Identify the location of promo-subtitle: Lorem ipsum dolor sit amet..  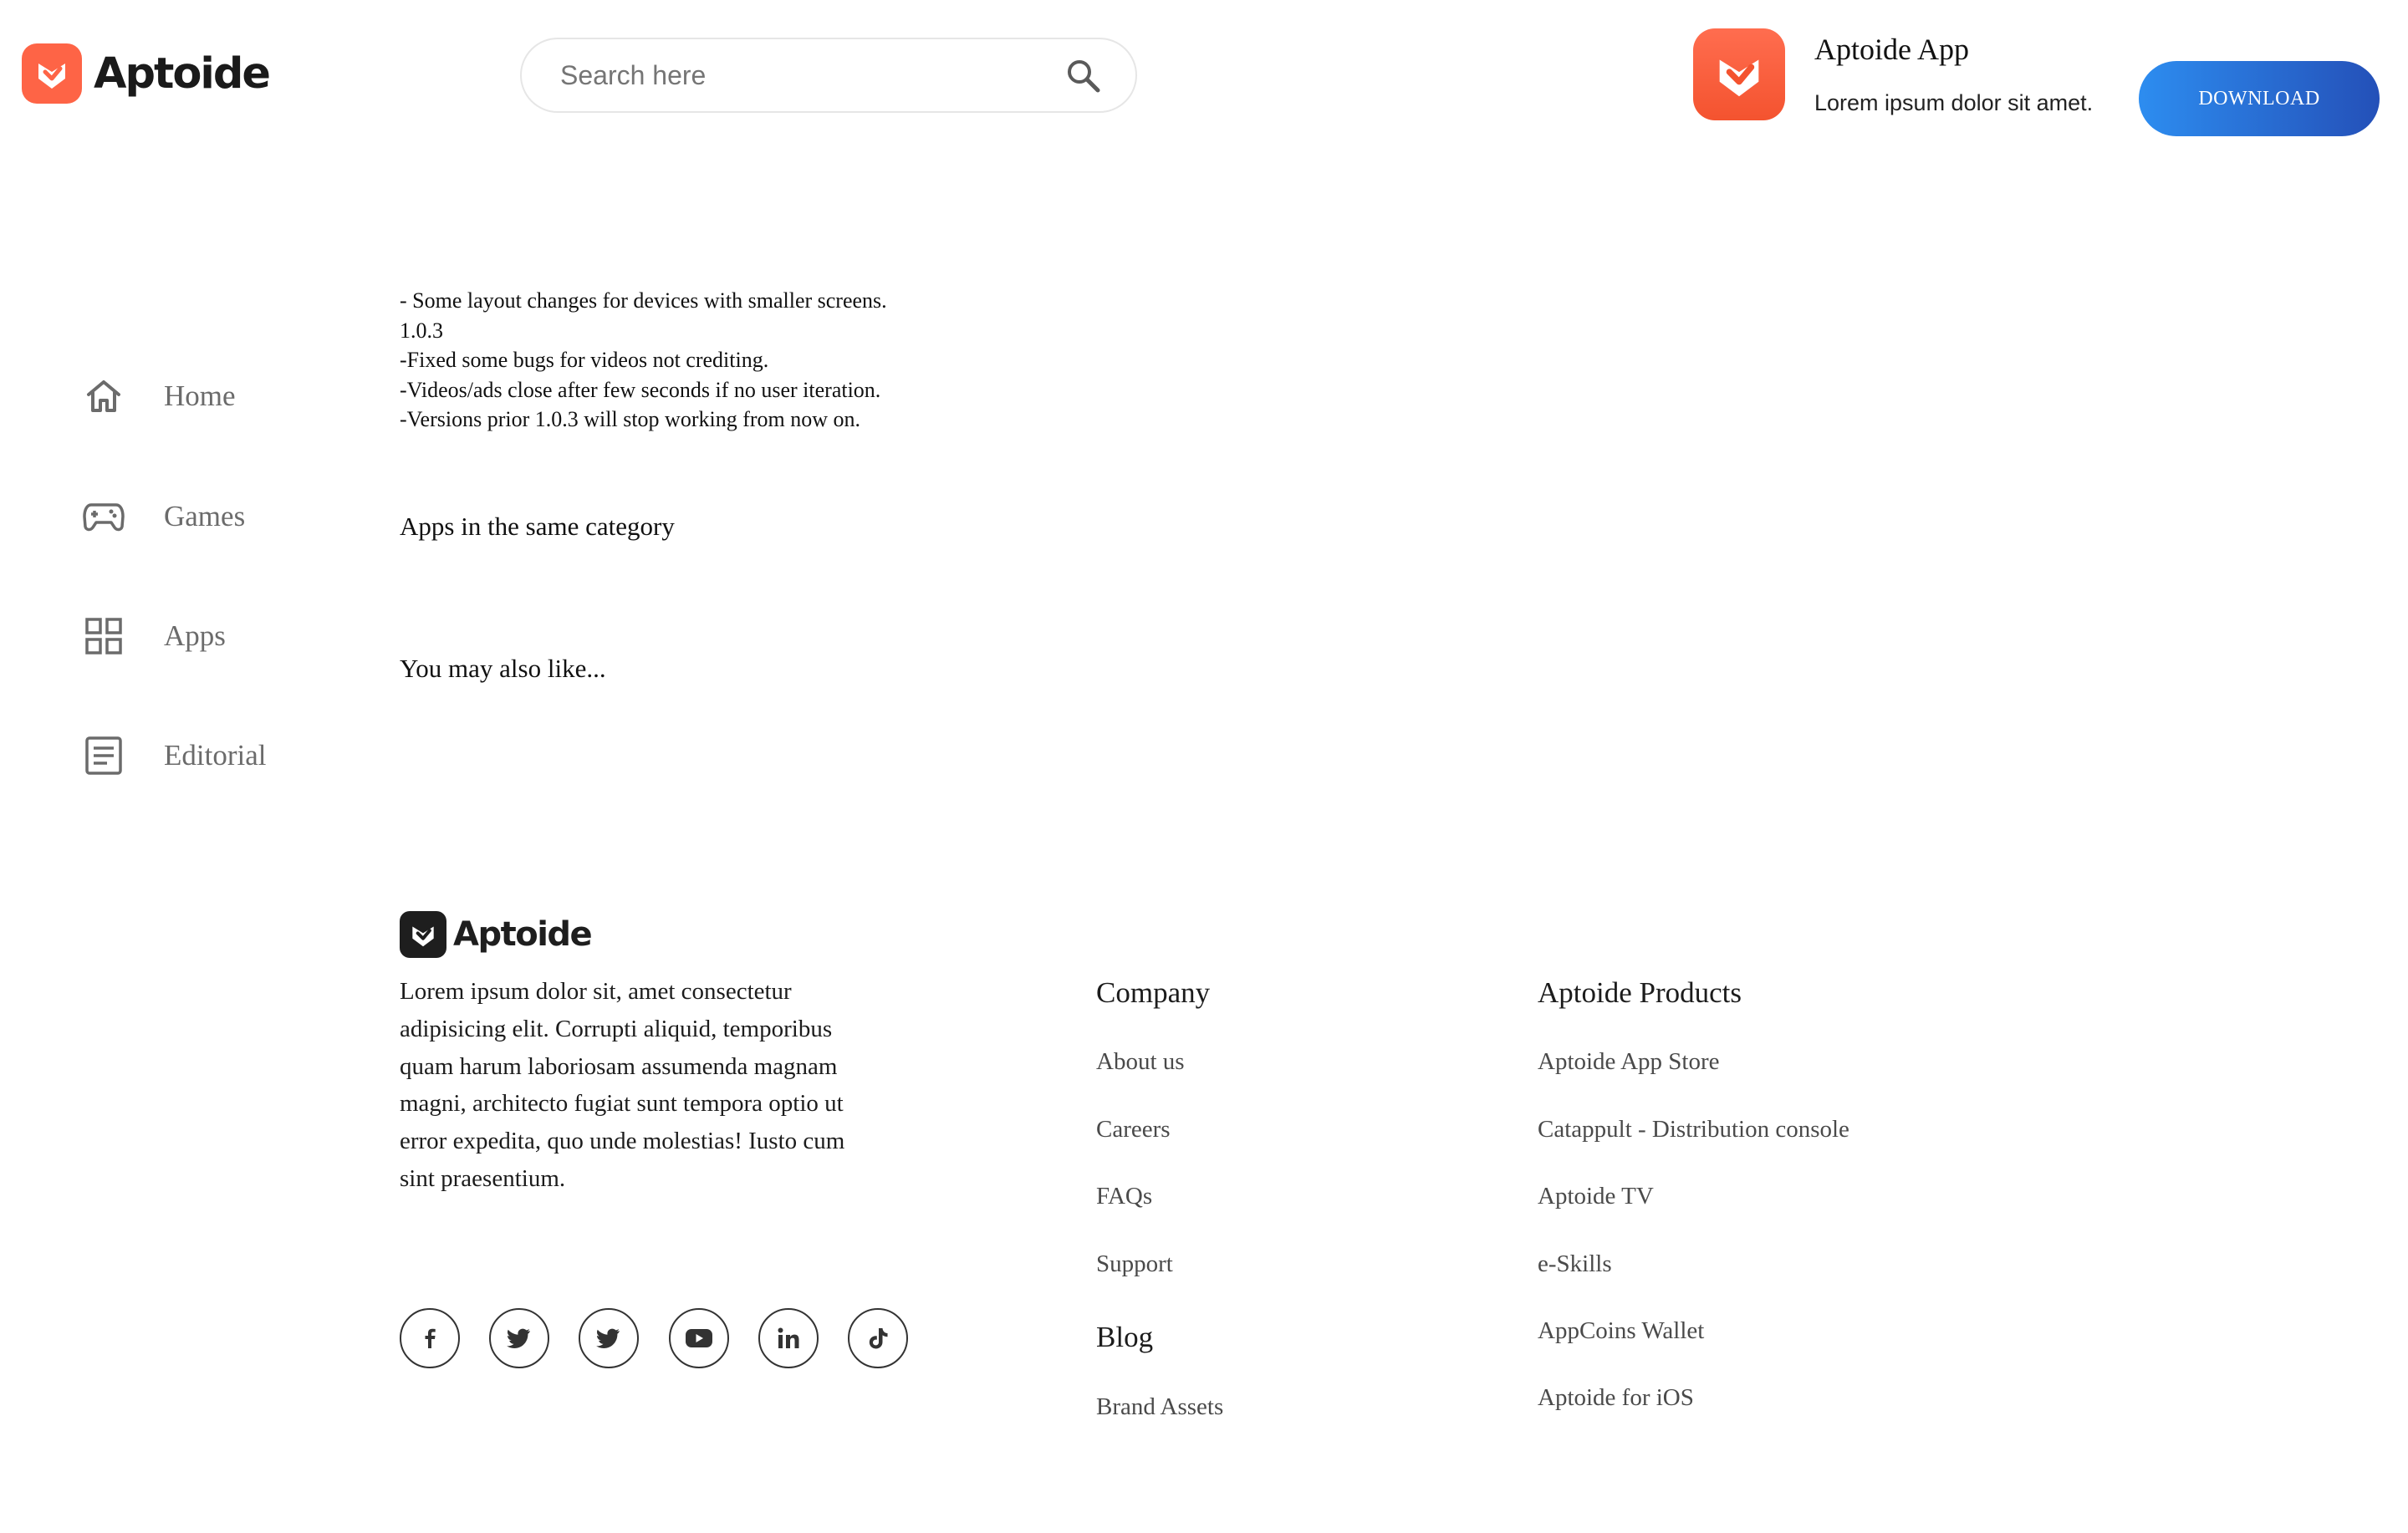
(1954, 102).